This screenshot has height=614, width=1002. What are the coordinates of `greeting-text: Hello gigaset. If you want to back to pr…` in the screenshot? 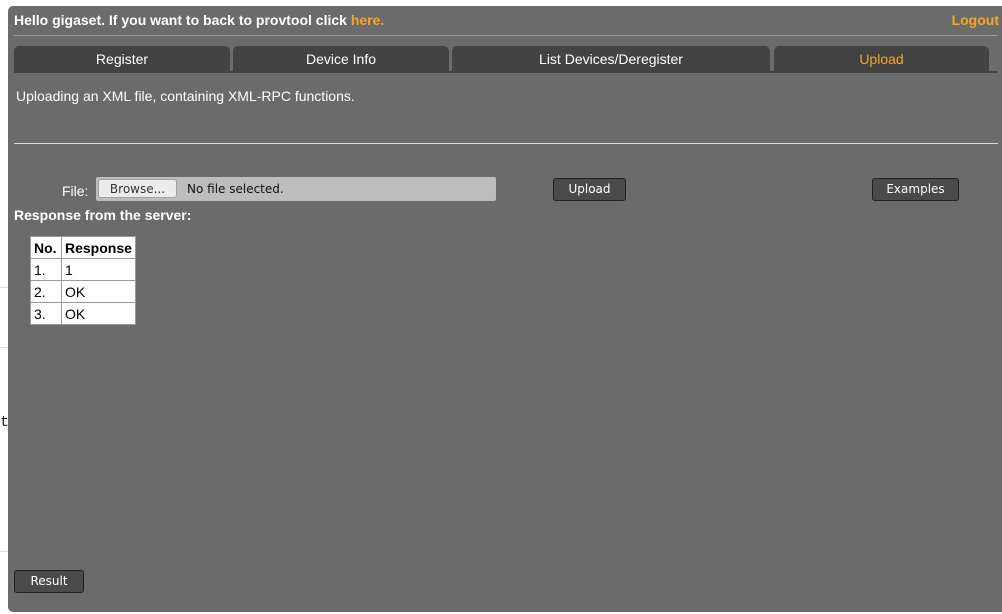 It's located at (199, 20).